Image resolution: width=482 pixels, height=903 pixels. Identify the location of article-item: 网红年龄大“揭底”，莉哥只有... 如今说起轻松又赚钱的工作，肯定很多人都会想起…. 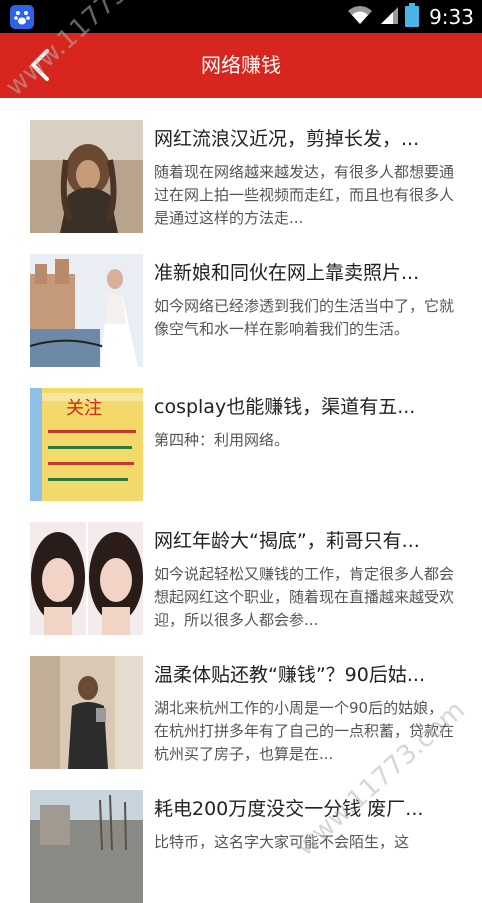
(241, 567).